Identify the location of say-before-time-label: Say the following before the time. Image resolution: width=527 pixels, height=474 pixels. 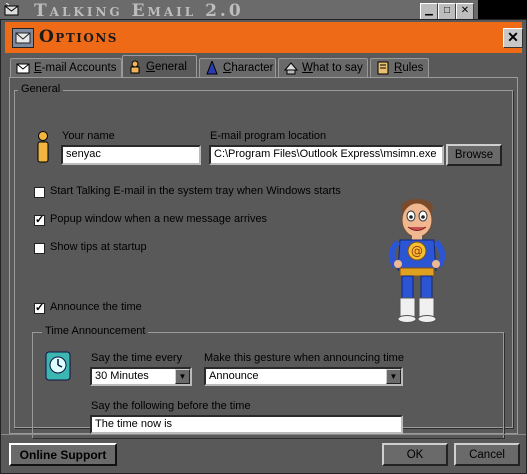
(171, 406).